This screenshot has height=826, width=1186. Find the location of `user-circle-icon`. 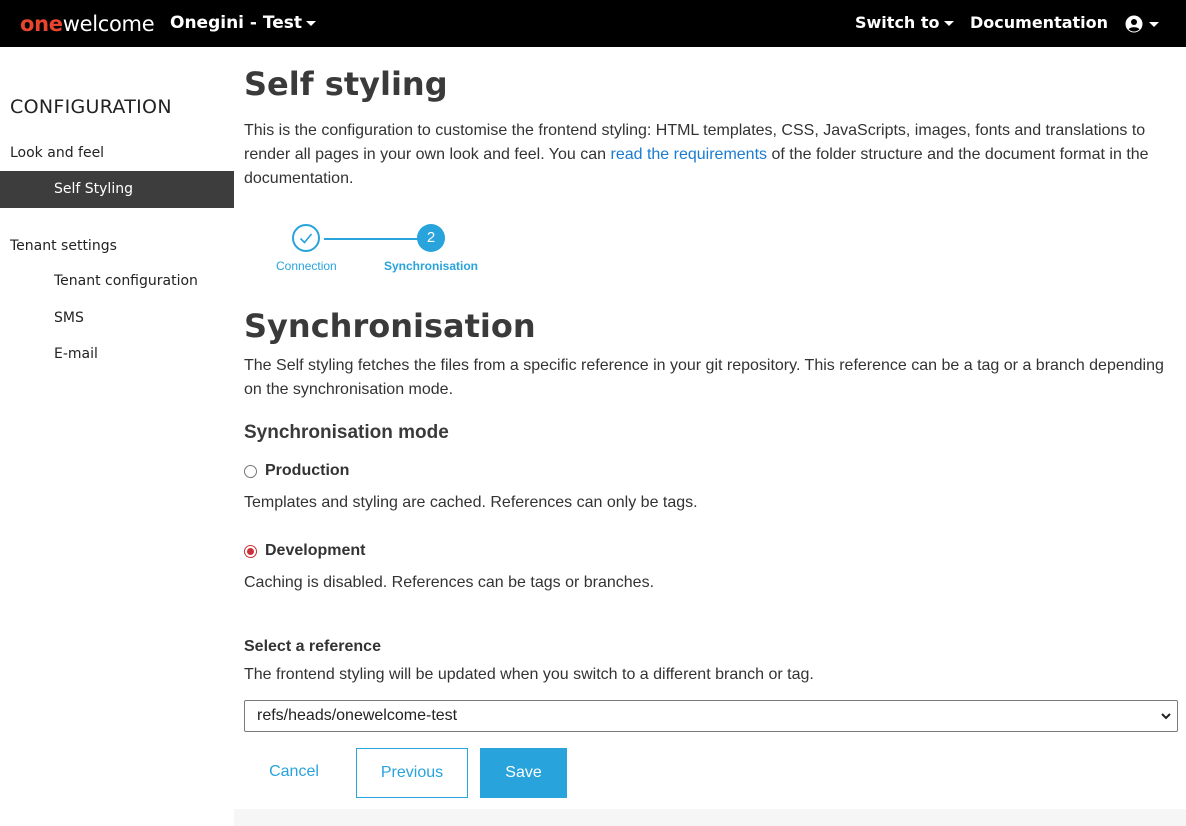

user-circle-icon is located at coordinates (1134, 24).